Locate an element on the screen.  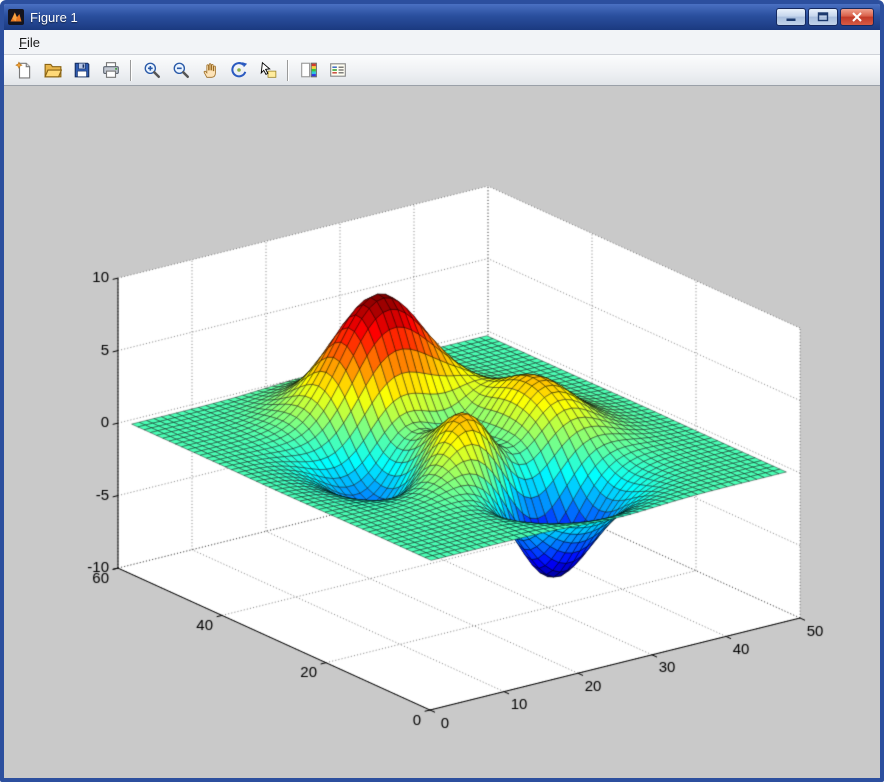
legend-icon is located at coordinates (337, 70).